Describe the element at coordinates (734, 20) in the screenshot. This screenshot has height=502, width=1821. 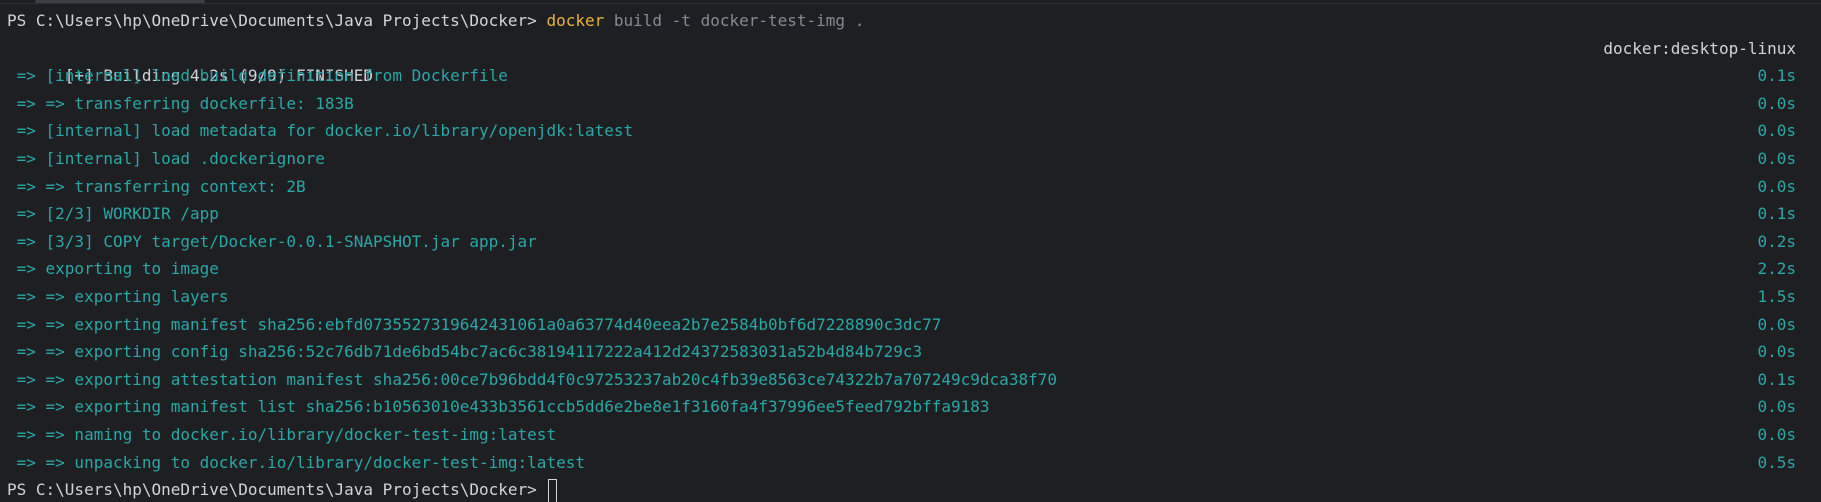
I see `command-args: build -t docker-test-img .` at that location.